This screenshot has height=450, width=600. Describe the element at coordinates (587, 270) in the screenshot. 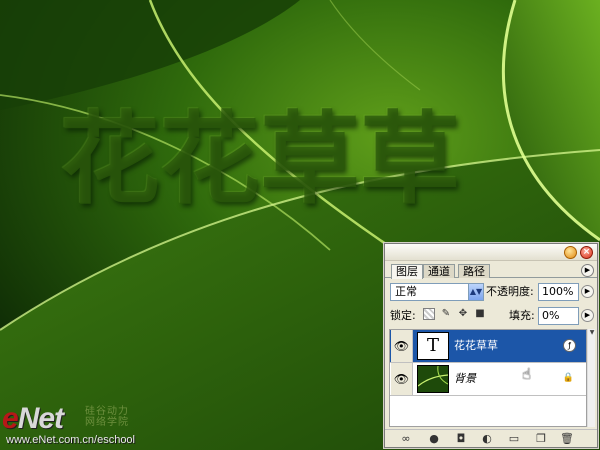

I see `panel-menu-icon: ▶` at that location.